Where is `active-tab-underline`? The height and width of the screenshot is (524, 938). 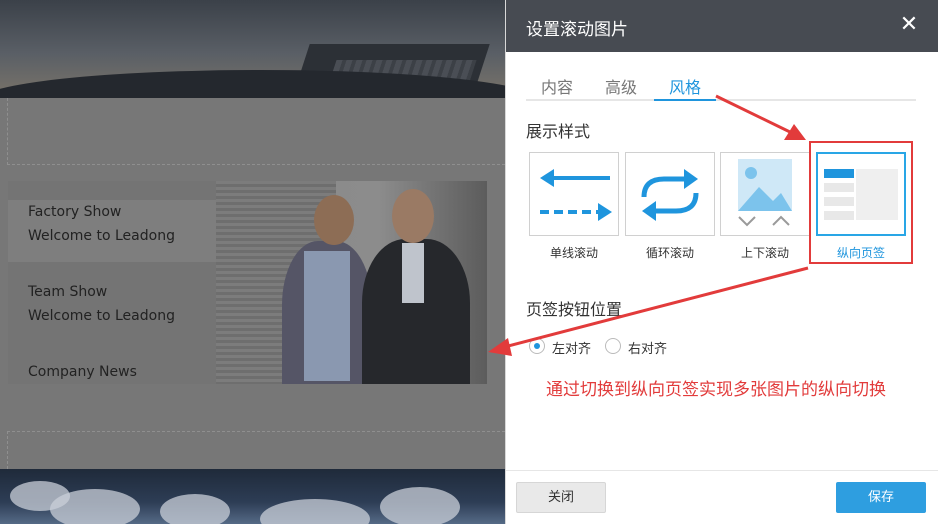
active-tab-underline is located at coordinates (685, 100).